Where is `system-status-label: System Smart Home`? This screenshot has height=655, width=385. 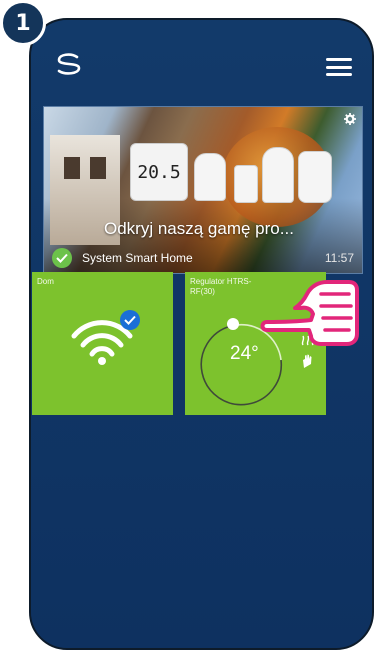
system-status-label: System Smart Home is located at coordinates (137, 258).